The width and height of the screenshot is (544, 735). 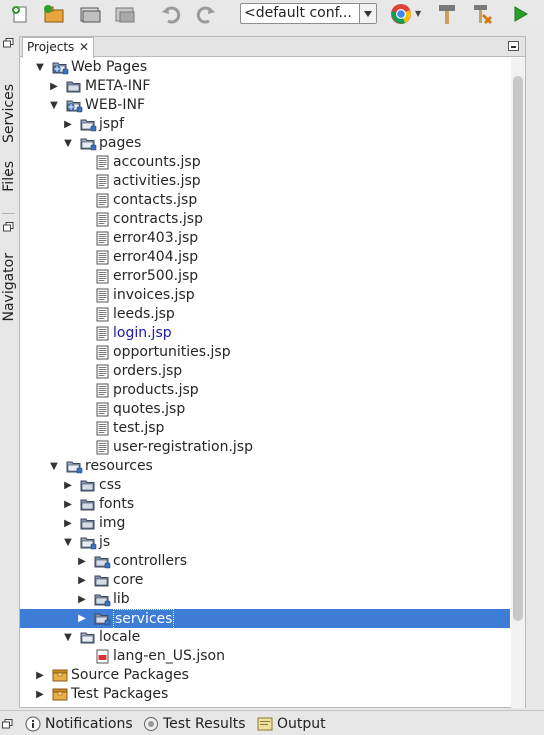 I want to click on tree-row: ▼ locale, so click(x=265, y=637).